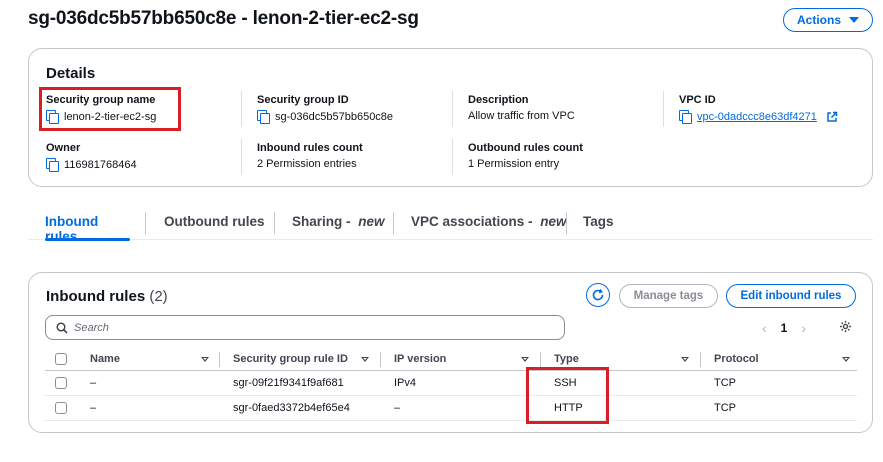 The image size is (883, 462). What do you see at coordinates (314, 327) in the screenshot?
I see `search-input` at bounding box center [314, 327].